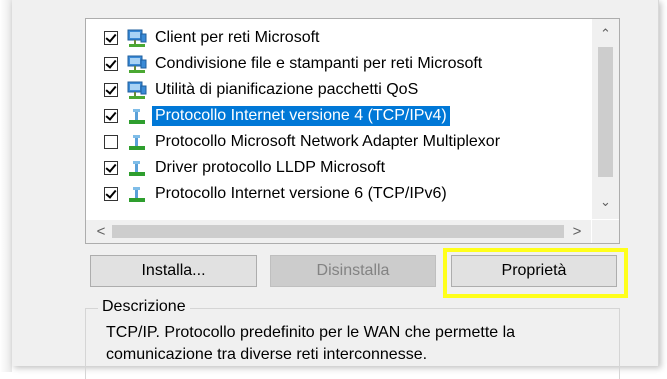  I want to click on list-item: Client per reti Microsoft, so click(338, 40).